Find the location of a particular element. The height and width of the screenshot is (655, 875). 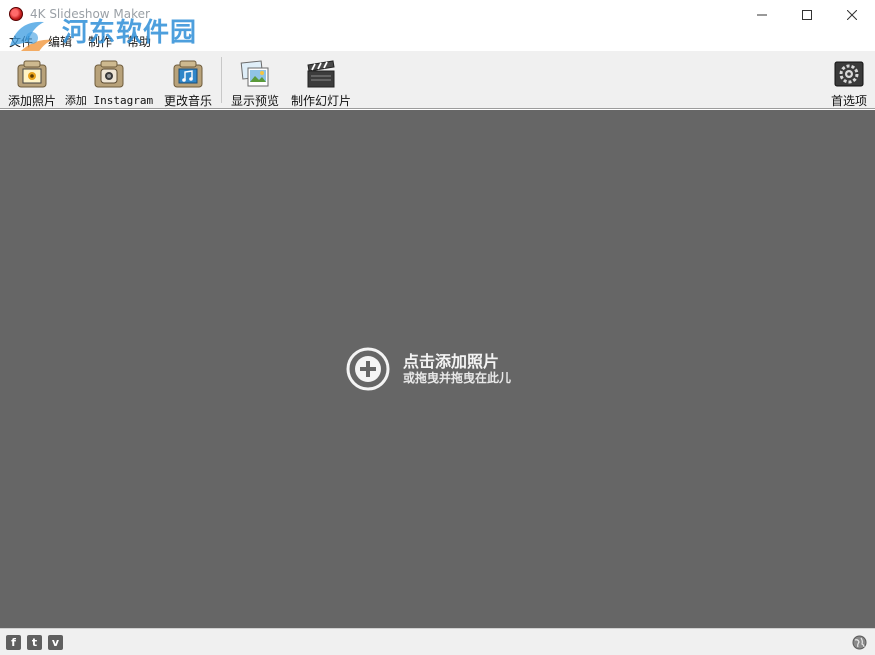

facebook-glyph: f is located at coordinates (13, 642).